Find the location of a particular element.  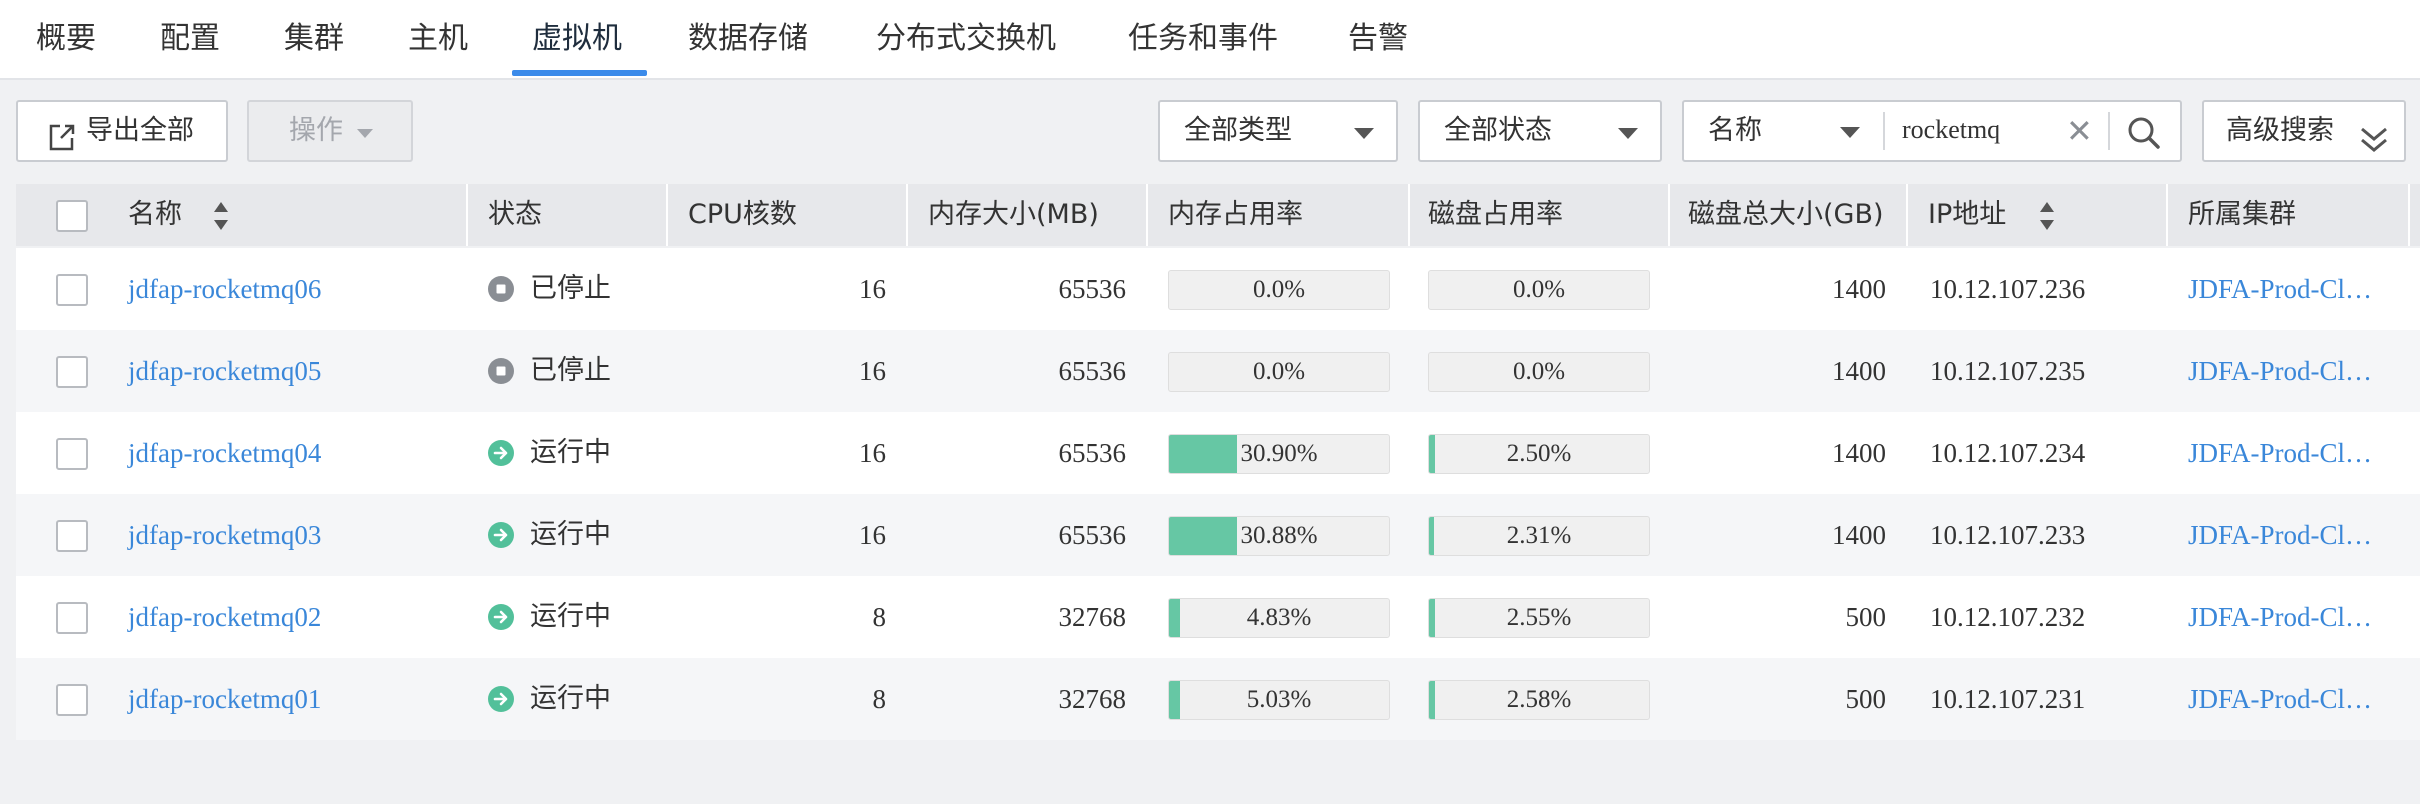

search-field-select: 名称 is located at coordinates (1783, 131).